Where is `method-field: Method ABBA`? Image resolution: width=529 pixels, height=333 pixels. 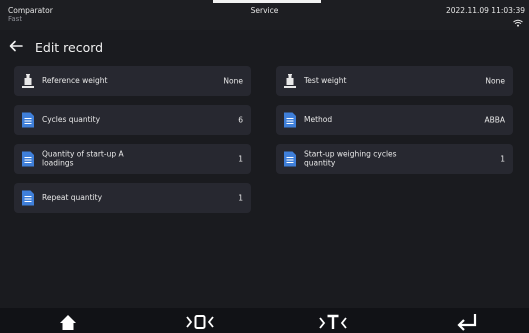 method-field: Method ABBA is located at coordinates (394, 120).